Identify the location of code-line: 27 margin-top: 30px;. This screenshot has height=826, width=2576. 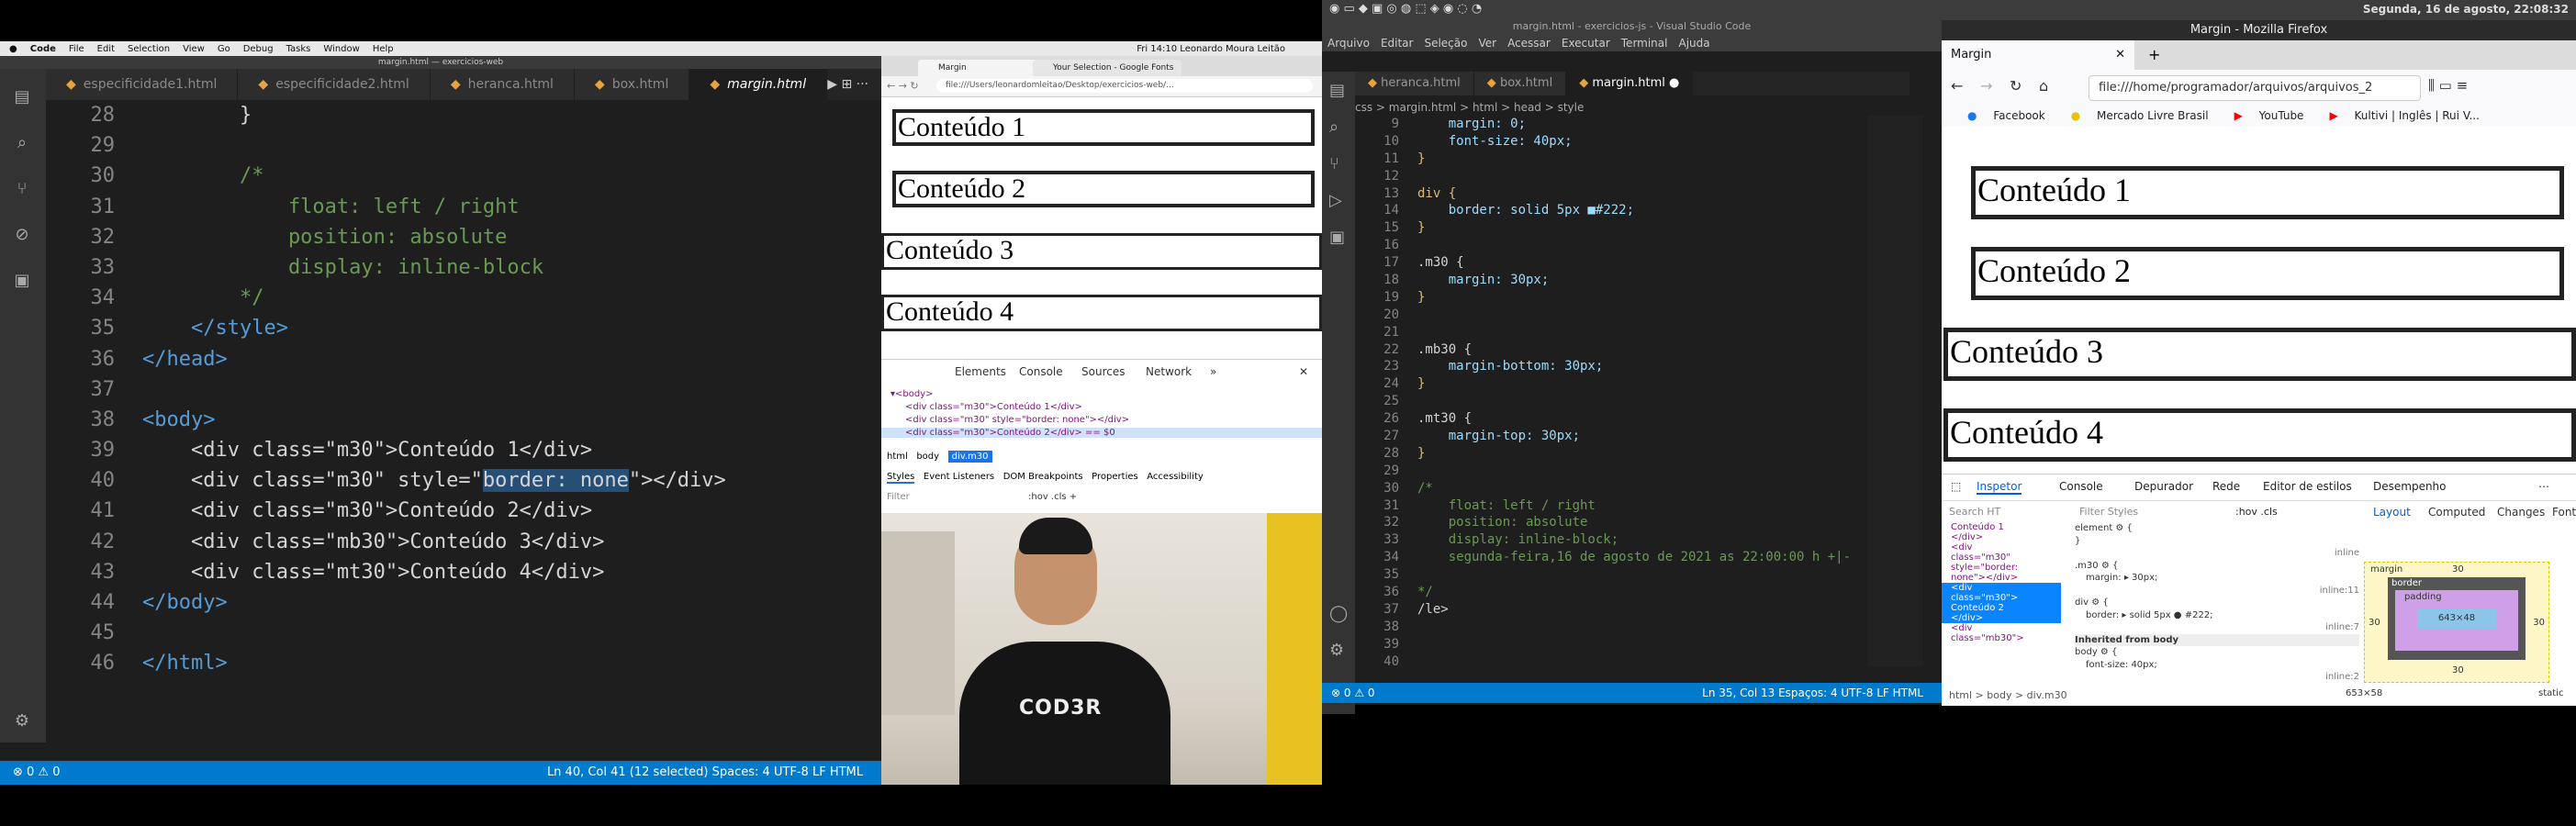
(1630, 437).